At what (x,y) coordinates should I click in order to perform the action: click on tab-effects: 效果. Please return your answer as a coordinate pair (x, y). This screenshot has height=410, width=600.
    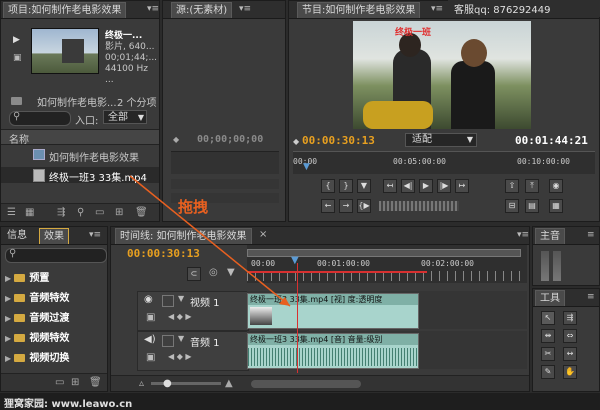
    Looking at the image, I should click on (54, 236).